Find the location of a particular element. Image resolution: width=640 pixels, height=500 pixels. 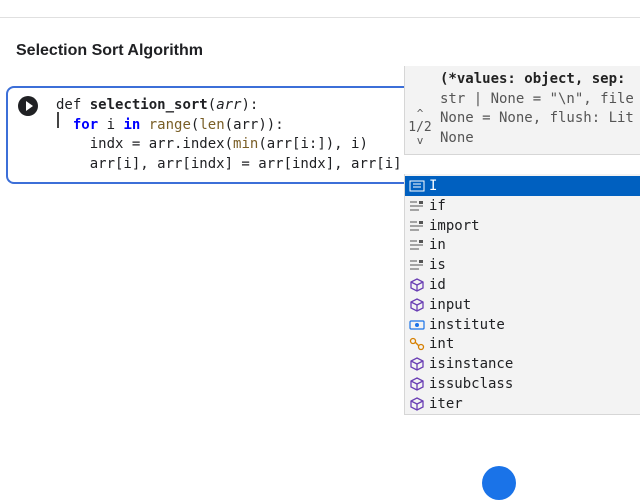

top-bar is located at coordinates (320, 9).